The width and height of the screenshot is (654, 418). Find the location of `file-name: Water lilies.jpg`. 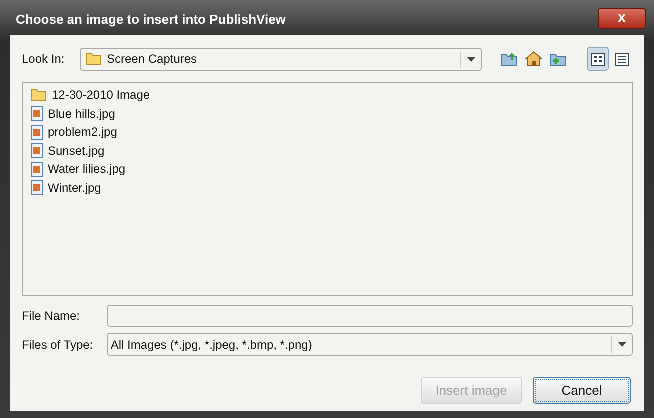

file-name: Water lilies.jpg is located at coordinates (87, 169).